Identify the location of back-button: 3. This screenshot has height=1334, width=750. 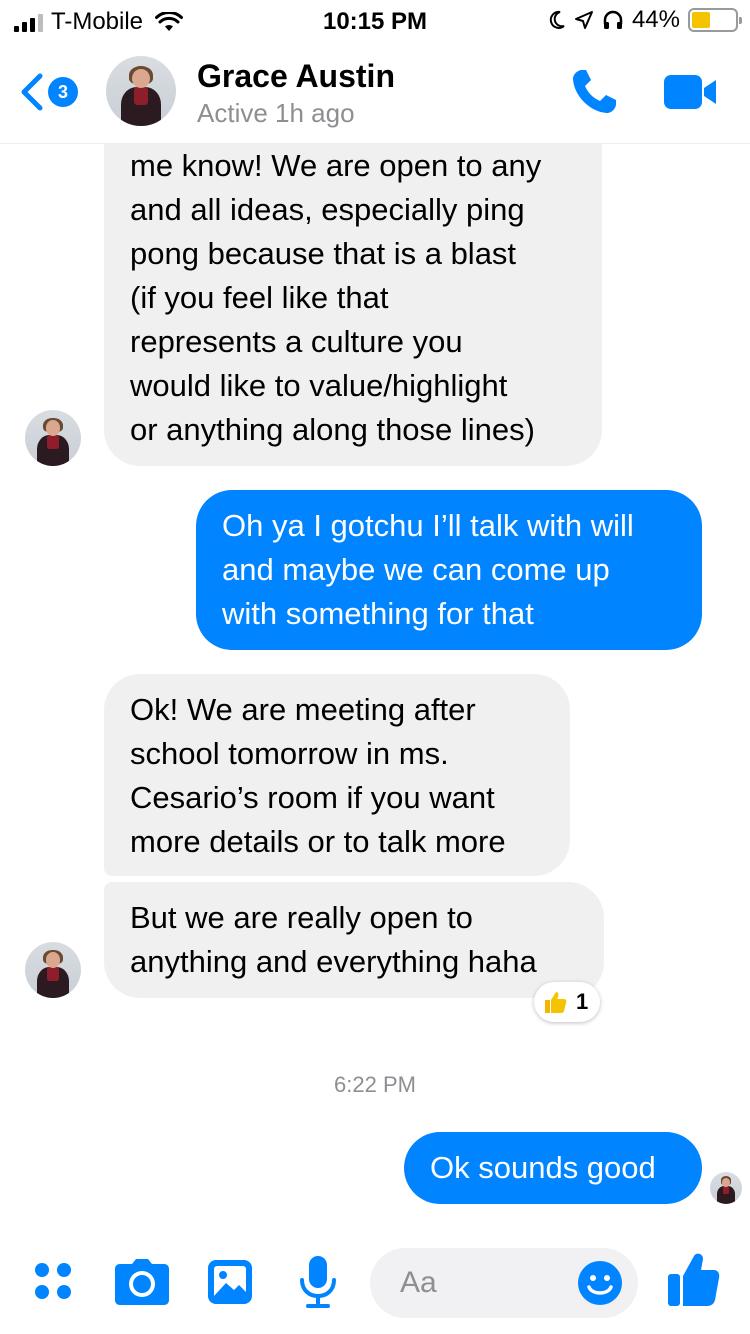
(48, 92).